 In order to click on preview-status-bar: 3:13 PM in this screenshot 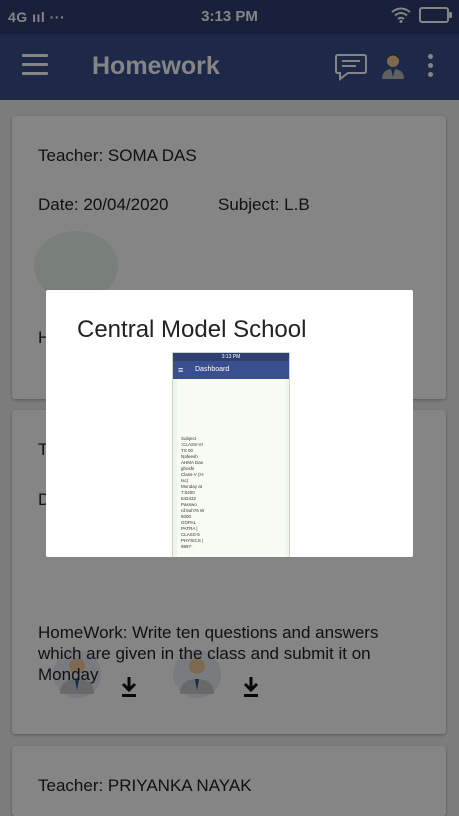, I will do `click(231, 357)`.